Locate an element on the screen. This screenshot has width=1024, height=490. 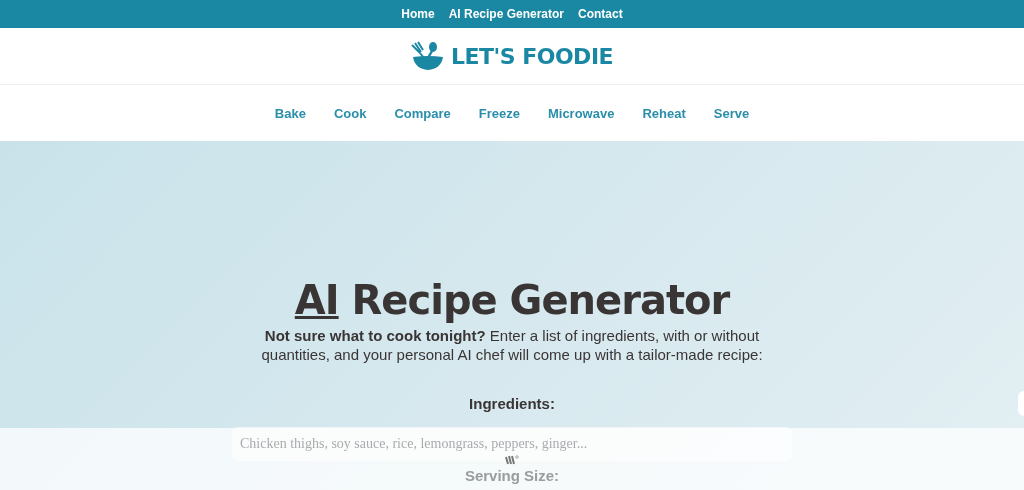
nav-link: Compare is located at coordinates (422, 113).